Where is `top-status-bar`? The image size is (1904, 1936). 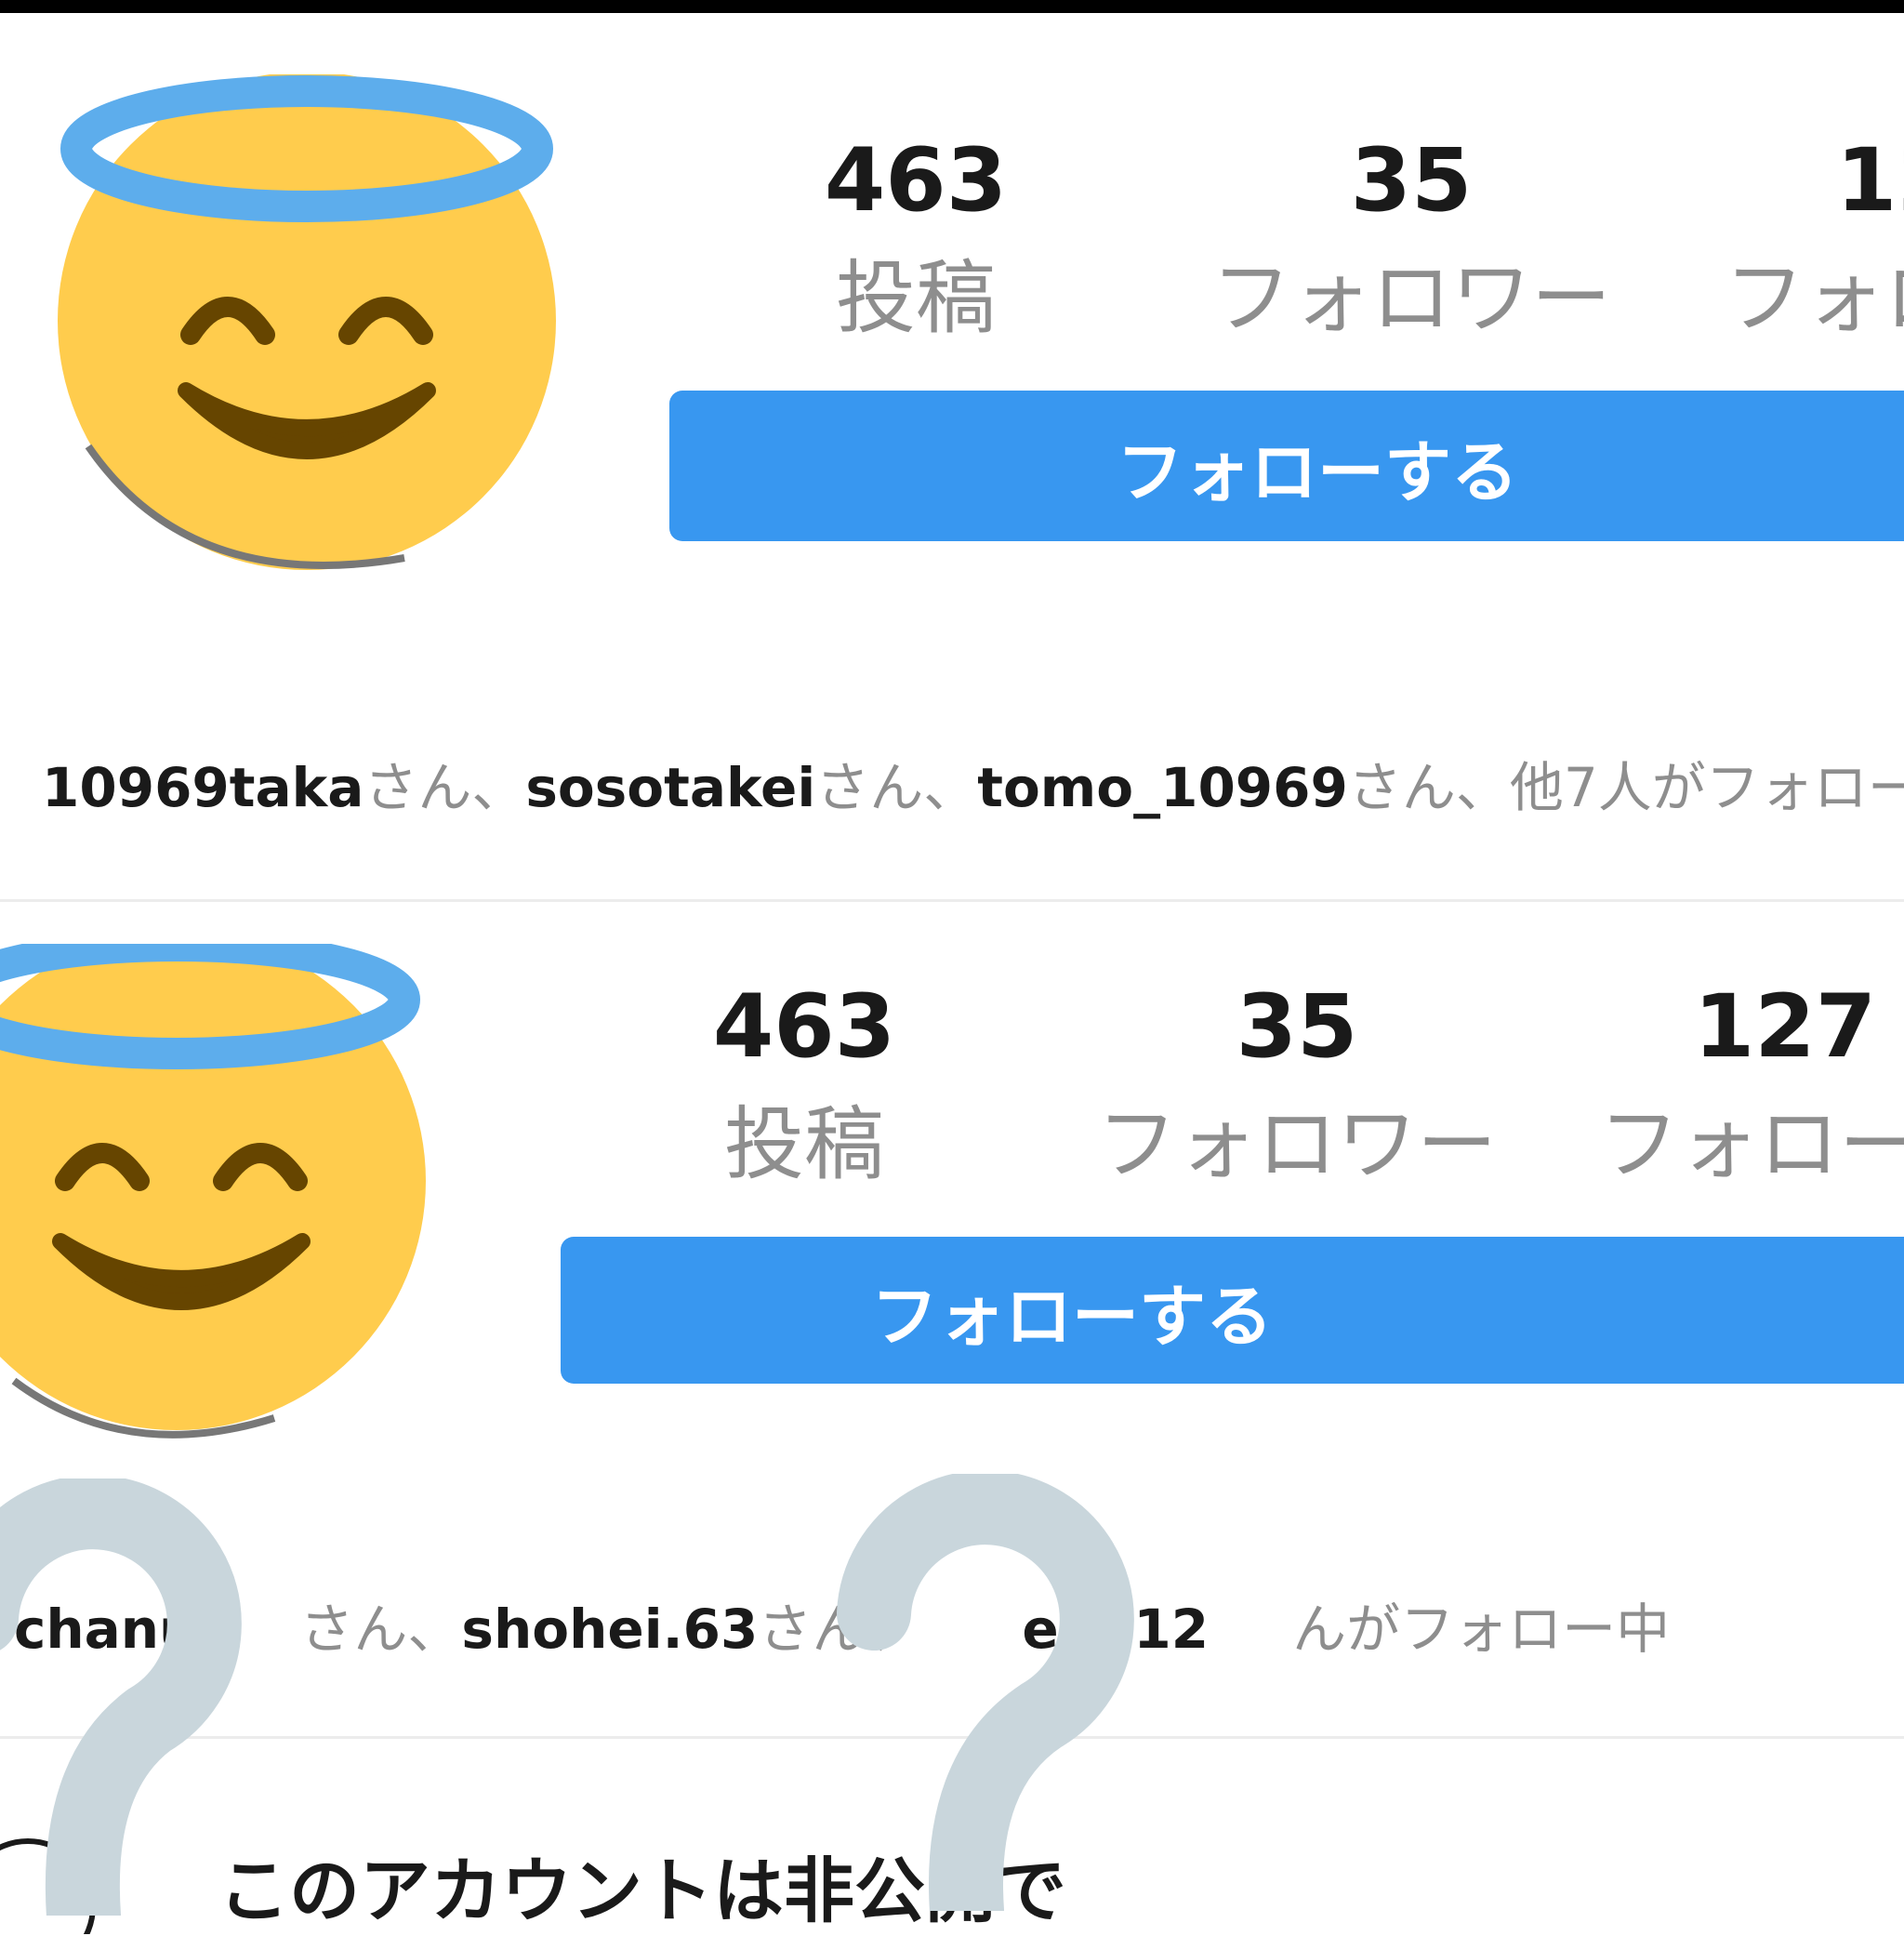
top-status-bar is located at coordinates (952, 6).